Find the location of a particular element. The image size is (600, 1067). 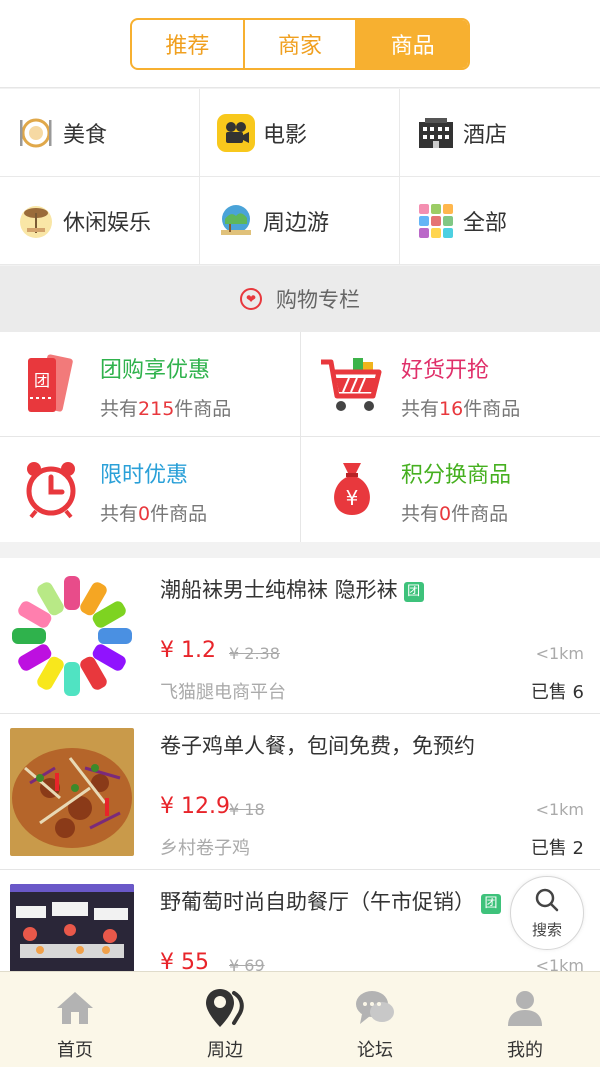

tab-recommend: 推荐 is located at coordinates (188, 44).